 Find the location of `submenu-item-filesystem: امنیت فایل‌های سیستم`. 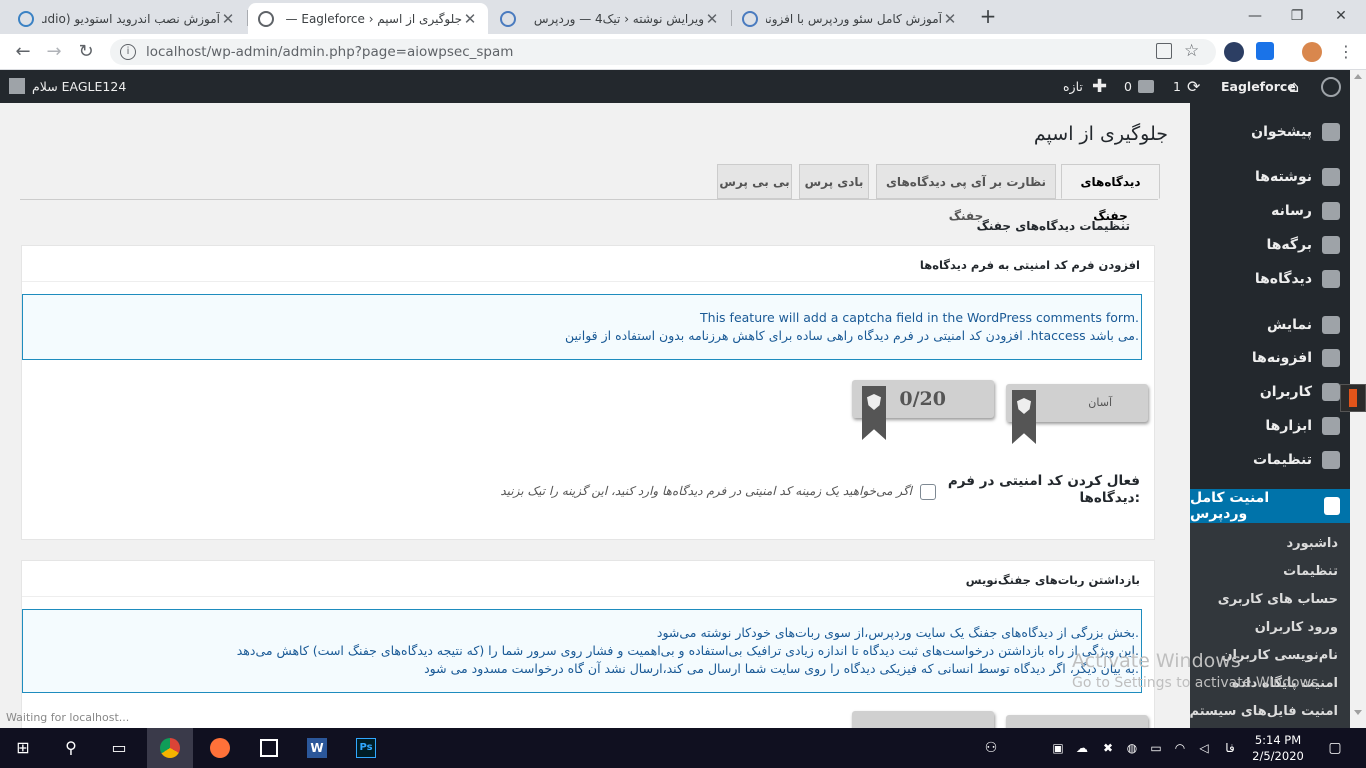

submenu-item-filesystem: امنیت فایل‌های سیستم is located at coordinates (1263, 711).